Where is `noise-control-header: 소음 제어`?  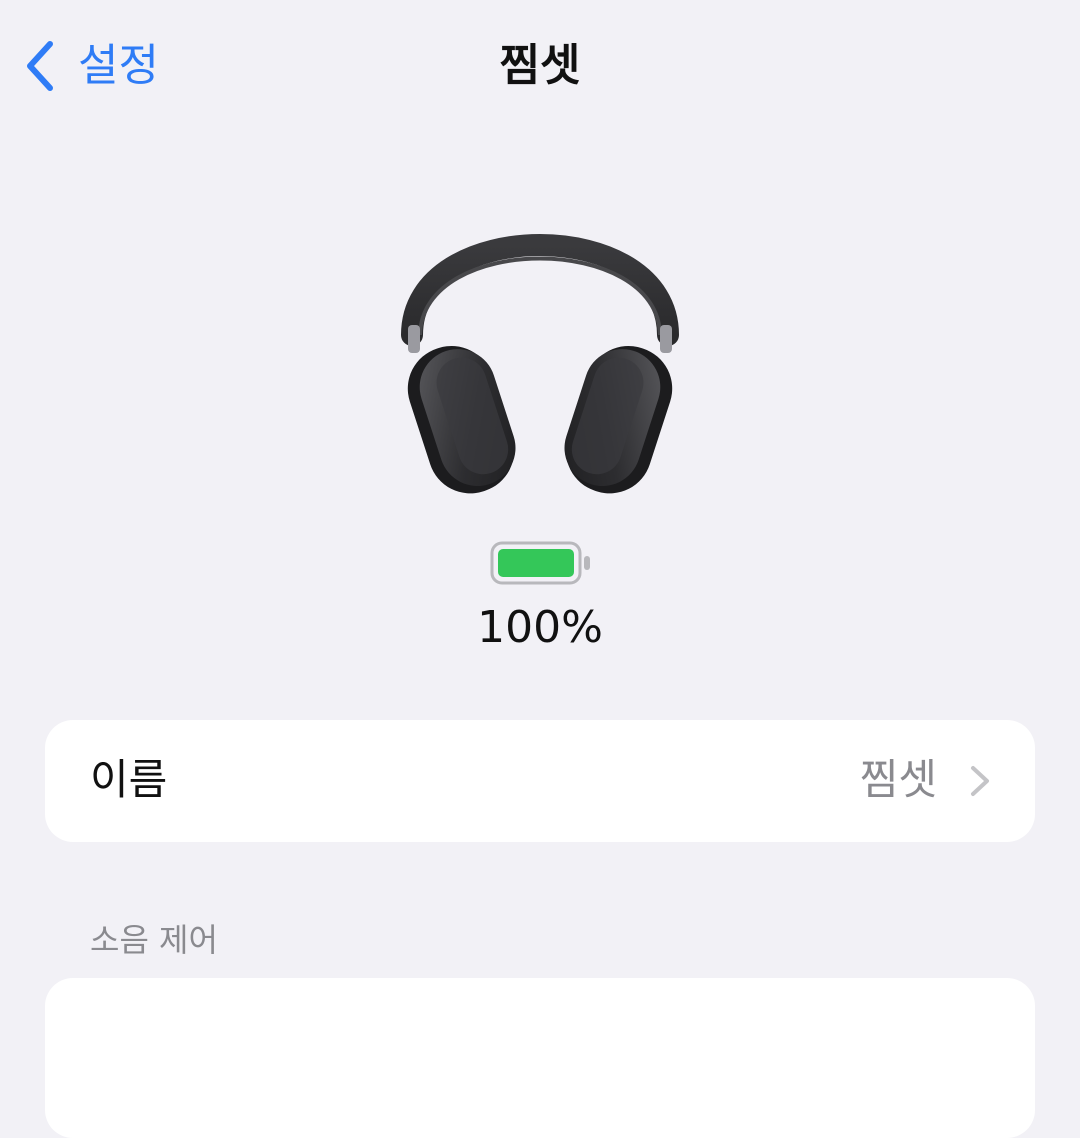 noise-control-header: 소음 제어 is located at coordinates (154, 940).